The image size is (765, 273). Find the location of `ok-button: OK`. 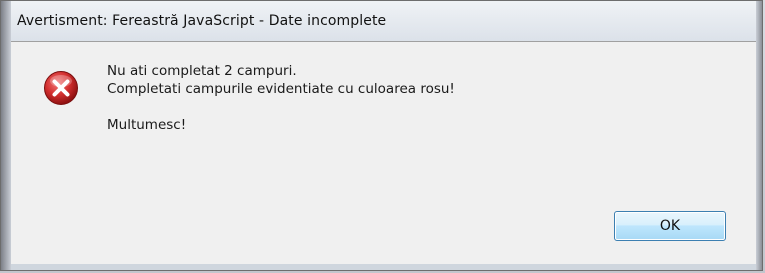

ok-button: OK is located at coordinates (670, 226).